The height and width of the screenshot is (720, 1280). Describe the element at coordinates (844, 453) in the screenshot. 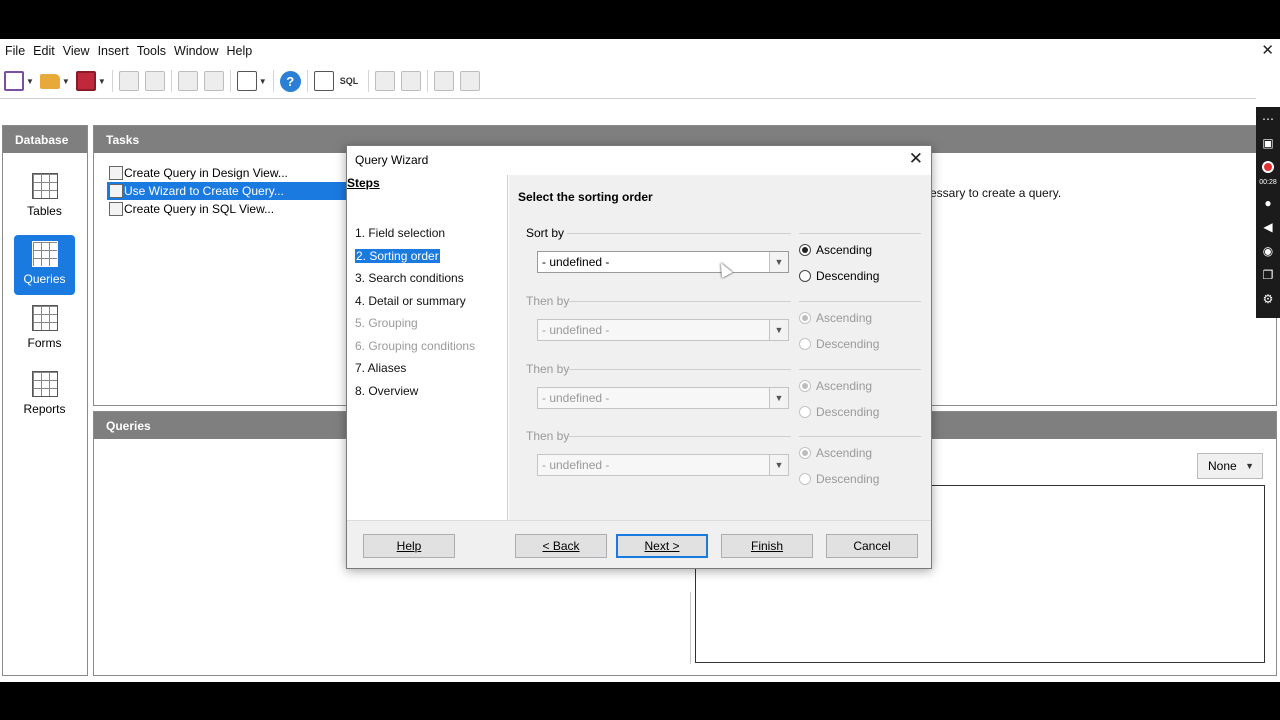

I see `radio-label: Ascending` at that location.